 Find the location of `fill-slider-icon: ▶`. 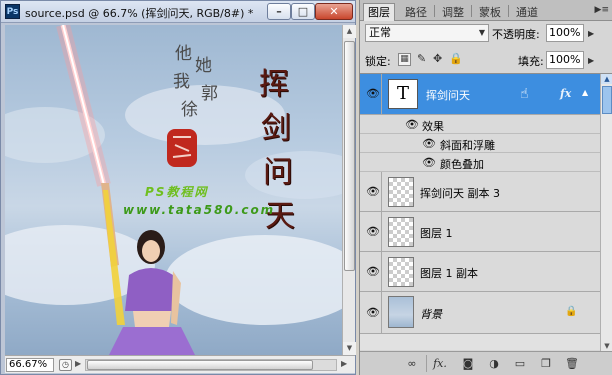

fill-slider-icon: ▶ is located at coordinates (591, 60).